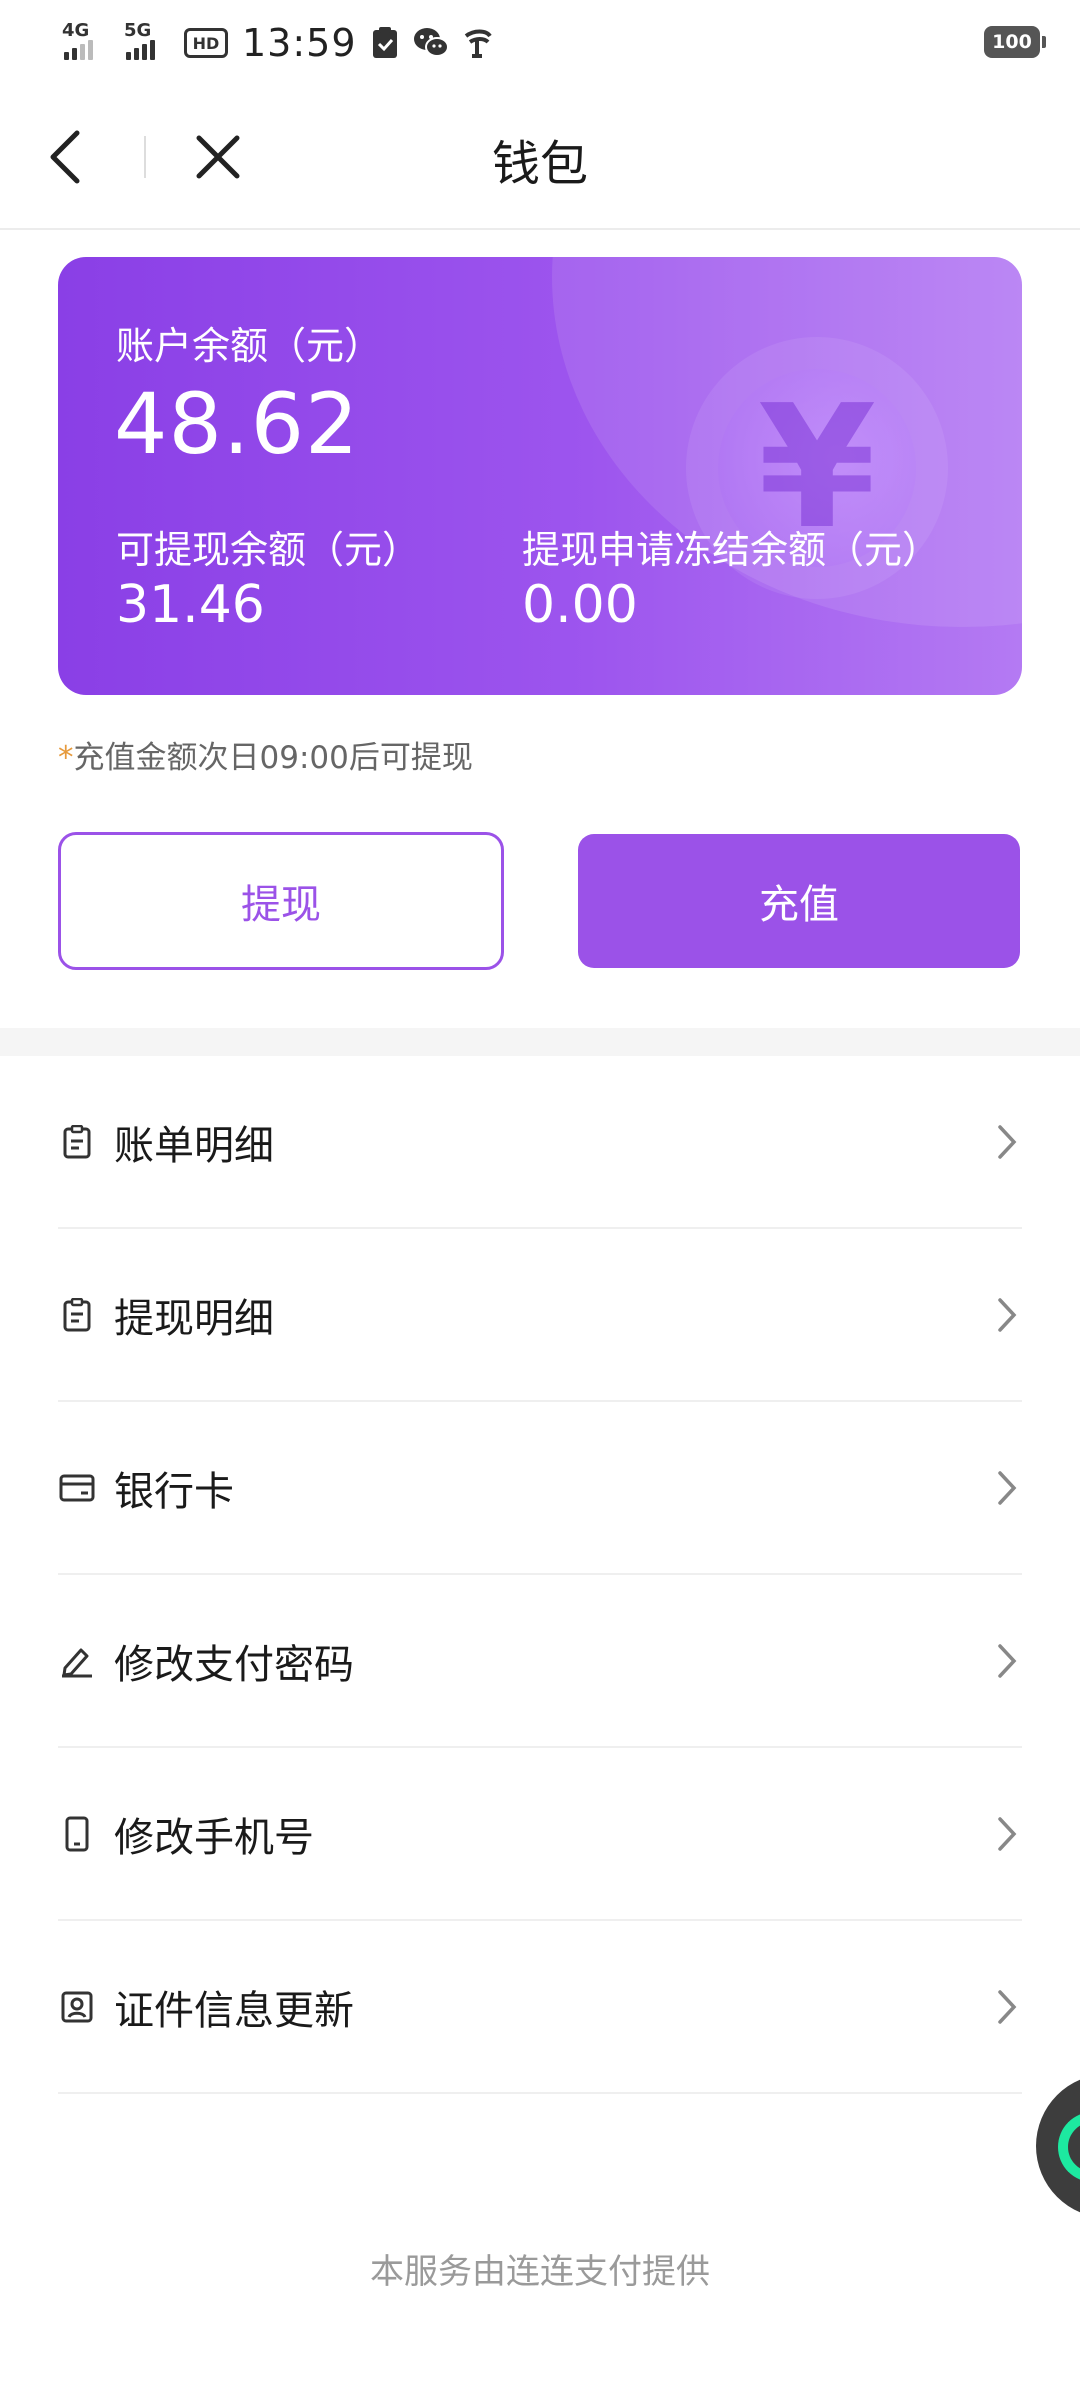 The image size is (1080, 2400). What do you see at coordinates (194, 1145) in the screenshot?
I see `menu-item-label: 账单明细` at bounding box center [194, 1145].